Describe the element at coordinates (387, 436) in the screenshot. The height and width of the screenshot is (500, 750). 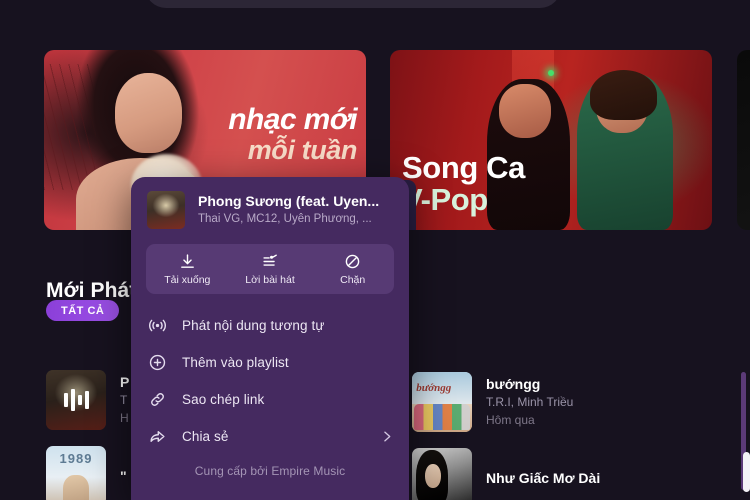
I see `chevron-right-icon` at that location.